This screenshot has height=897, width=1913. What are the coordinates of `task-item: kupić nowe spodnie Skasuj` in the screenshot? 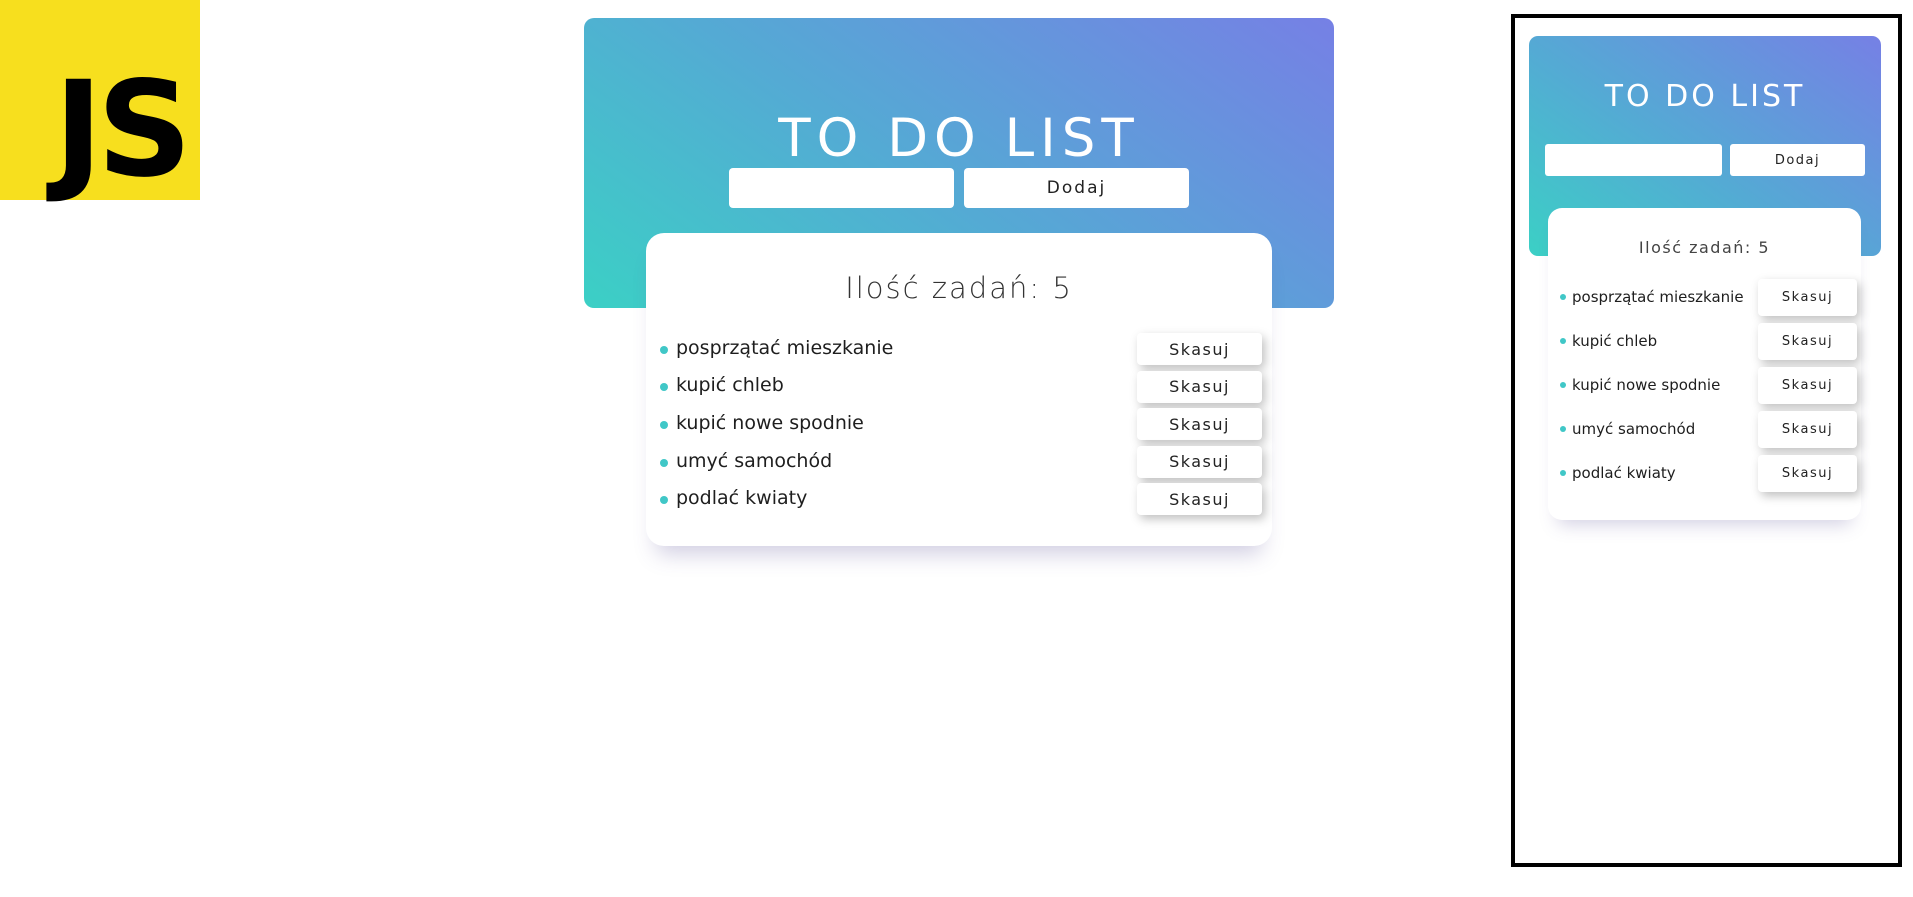 It's located at (961, 425).